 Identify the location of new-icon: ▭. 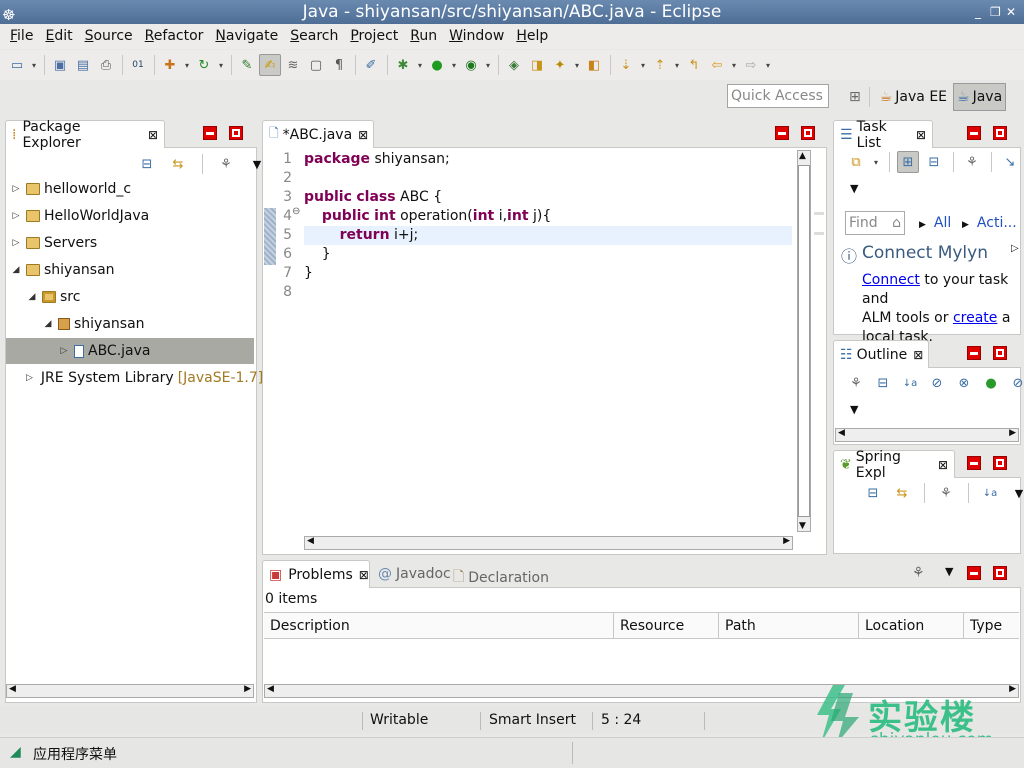
(17, 65).